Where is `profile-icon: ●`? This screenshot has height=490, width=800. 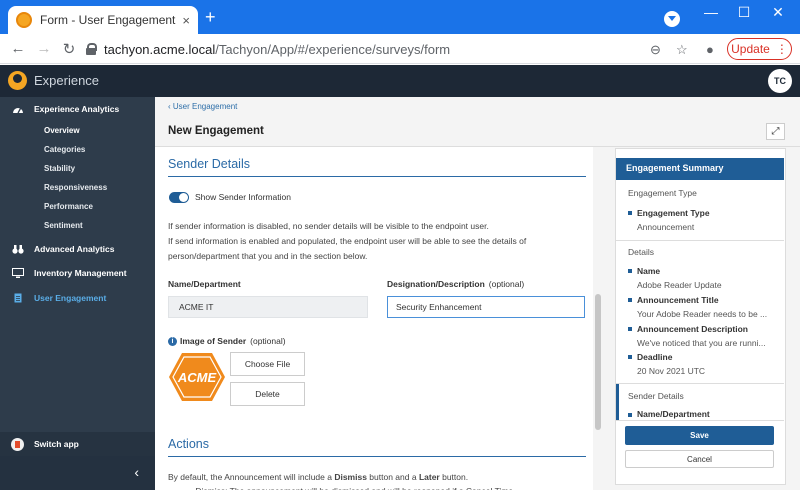
profile-icon: ● is located at coordinates (710, 49).